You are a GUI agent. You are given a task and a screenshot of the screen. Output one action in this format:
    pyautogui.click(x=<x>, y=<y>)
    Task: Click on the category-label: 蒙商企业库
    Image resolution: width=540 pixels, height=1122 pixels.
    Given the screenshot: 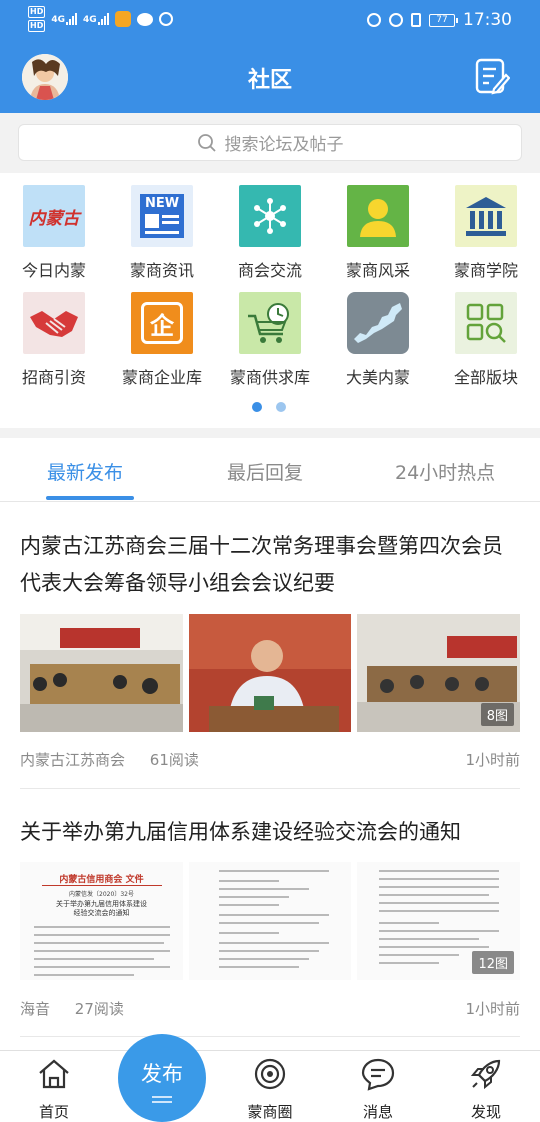 What is the action you would take?
    pyautogui.click(x=161, y=377)
    